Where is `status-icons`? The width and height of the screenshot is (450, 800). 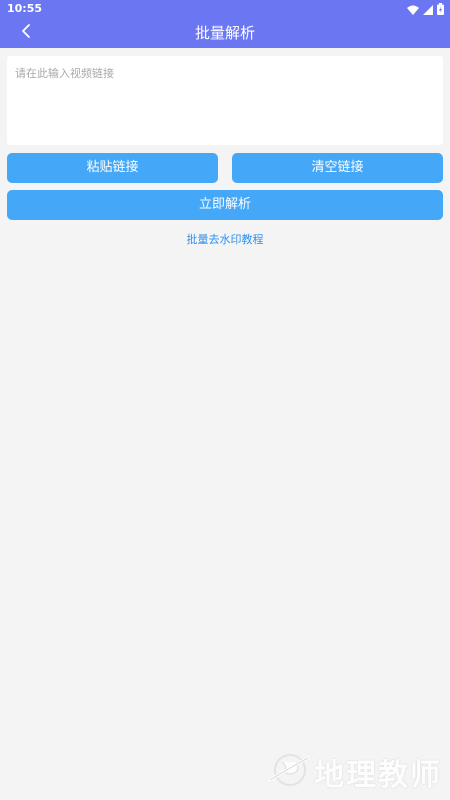
status-icons is located at coordinates (425, 8).